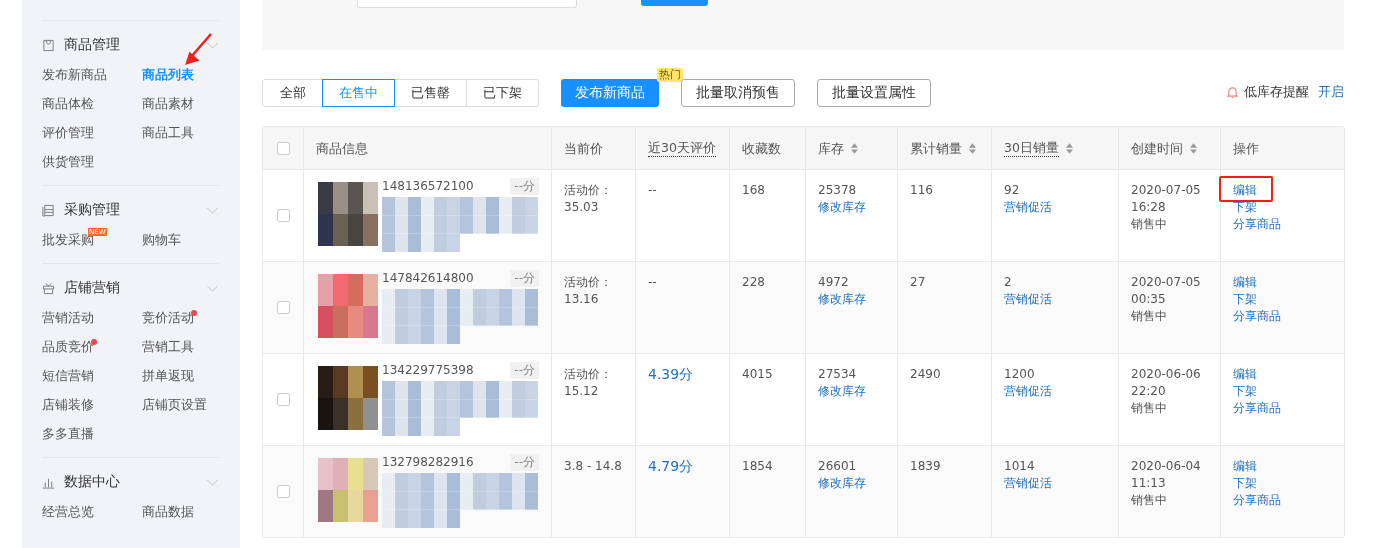 This screenshot has width=1386, height=548. What do you see at coordinates (68, 133) in the screenshot?
I see `menu-item: 评价管理` at bounding box center [68, 133].